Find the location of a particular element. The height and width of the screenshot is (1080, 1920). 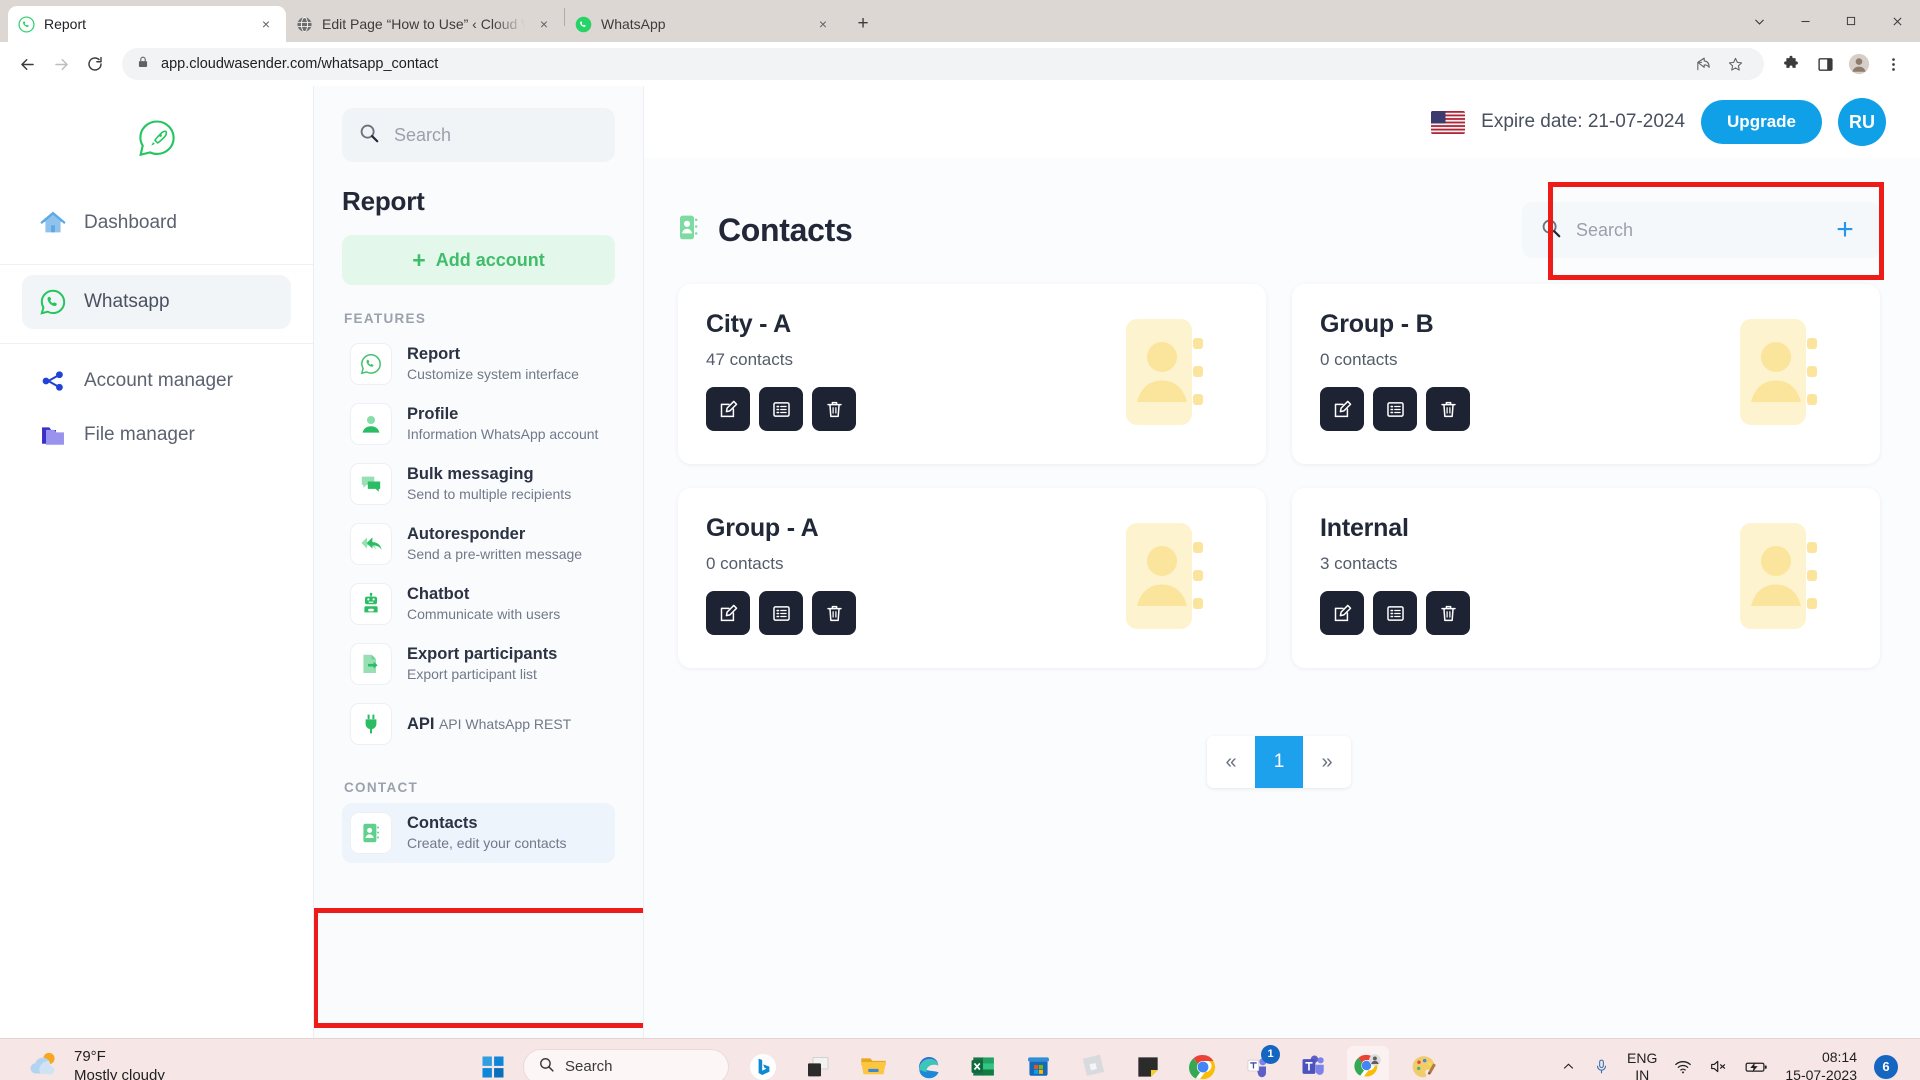

avatar: RU is located at coordinates (1862, 122).